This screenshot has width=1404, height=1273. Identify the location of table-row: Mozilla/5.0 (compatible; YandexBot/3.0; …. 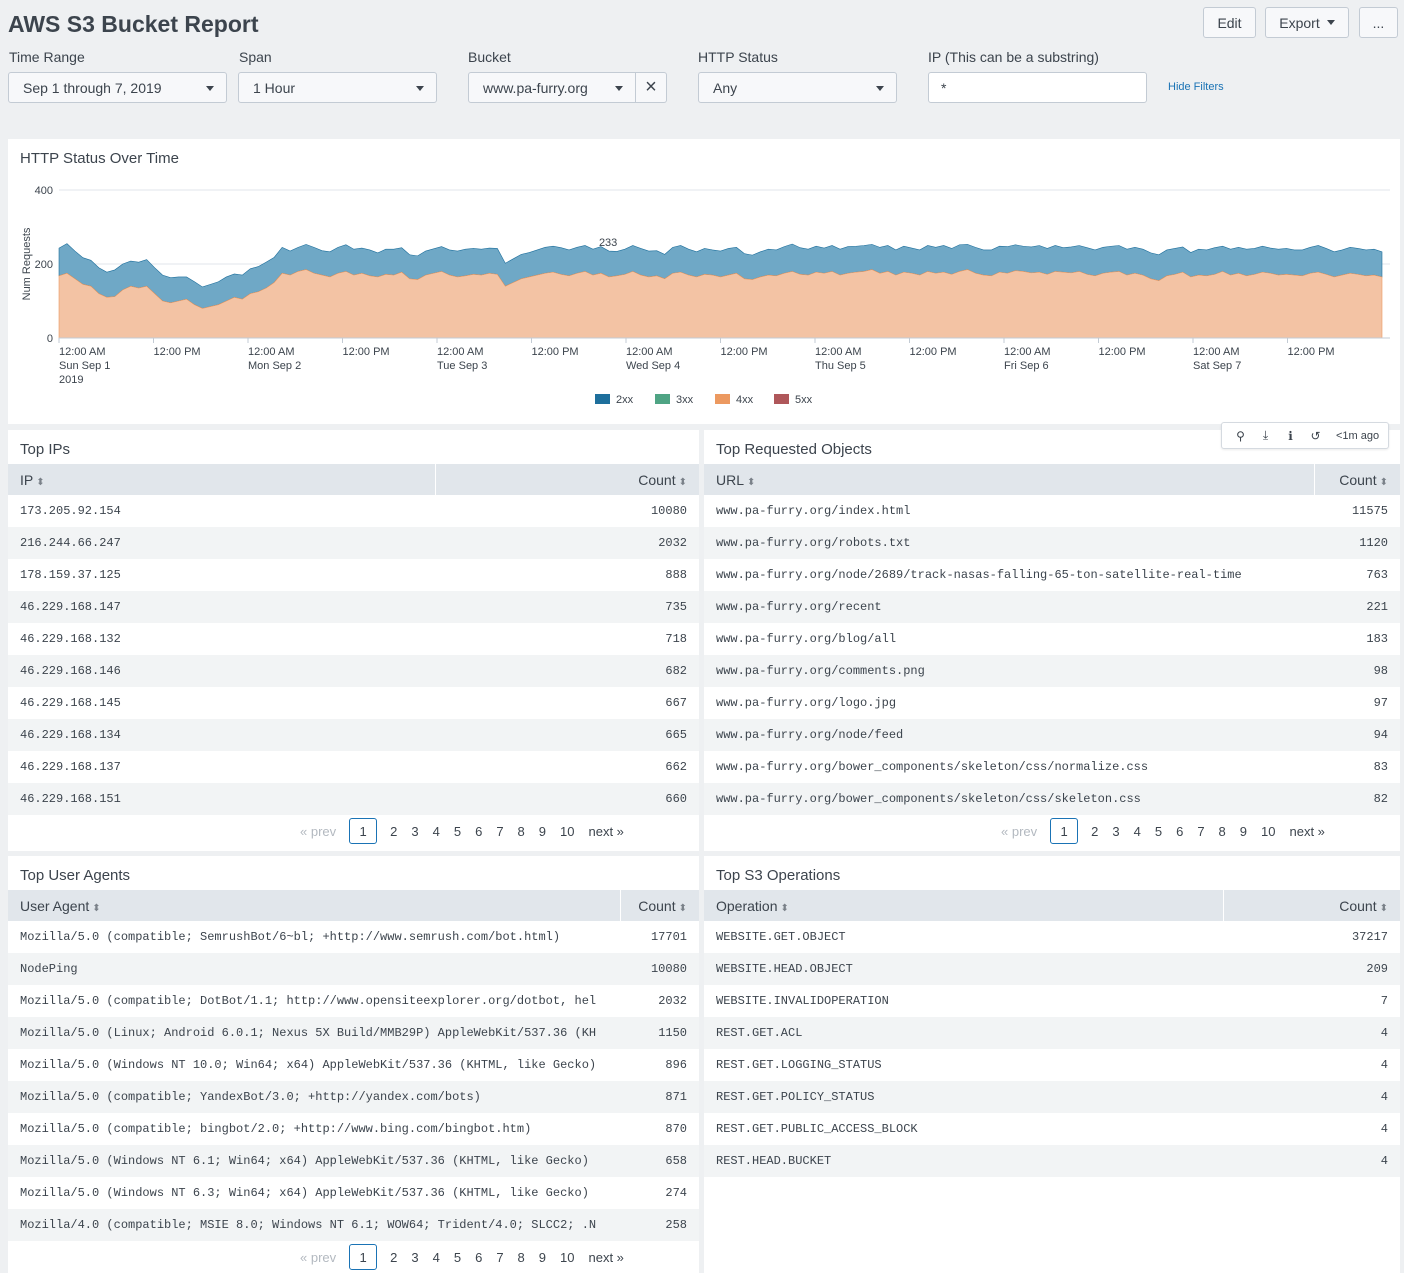
(353, 1097).